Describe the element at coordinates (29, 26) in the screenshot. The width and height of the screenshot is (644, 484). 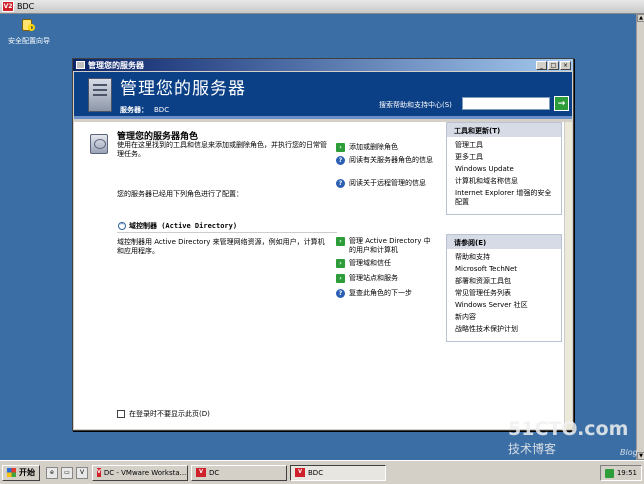
I see `keys-icon` at that location.